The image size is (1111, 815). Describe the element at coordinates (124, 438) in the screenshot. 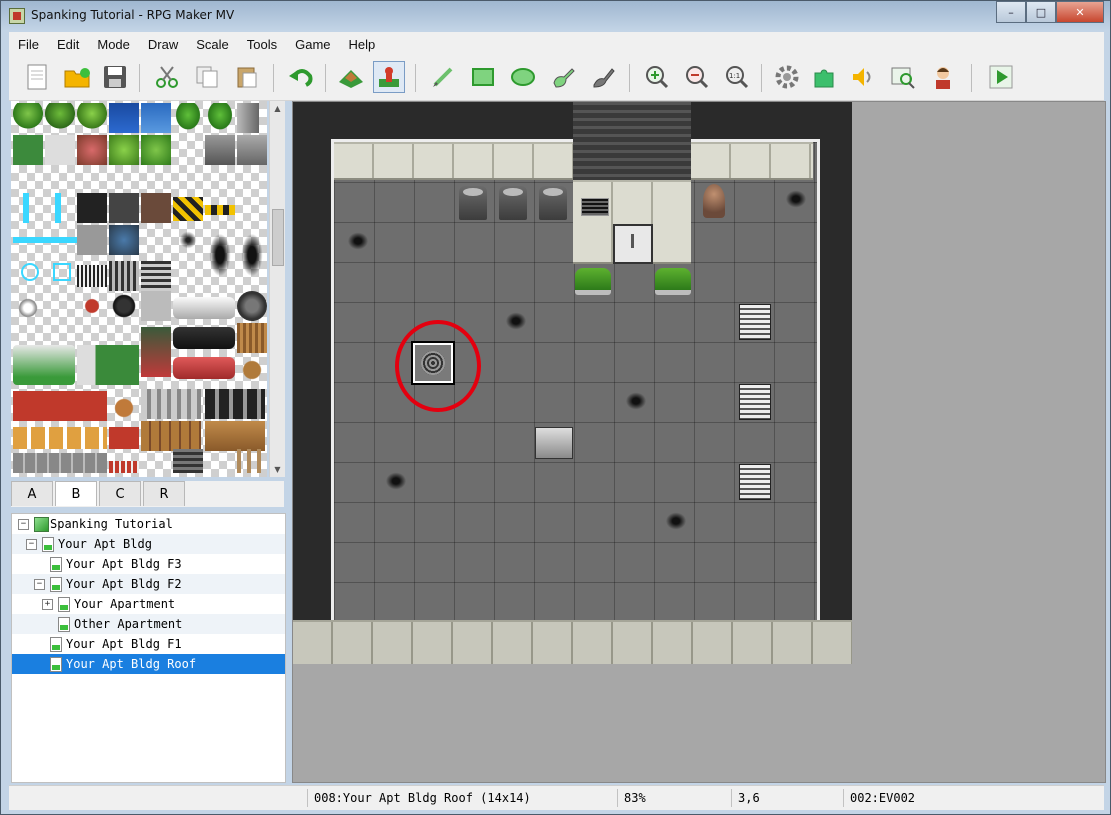

I see `meat-tile` at that location.